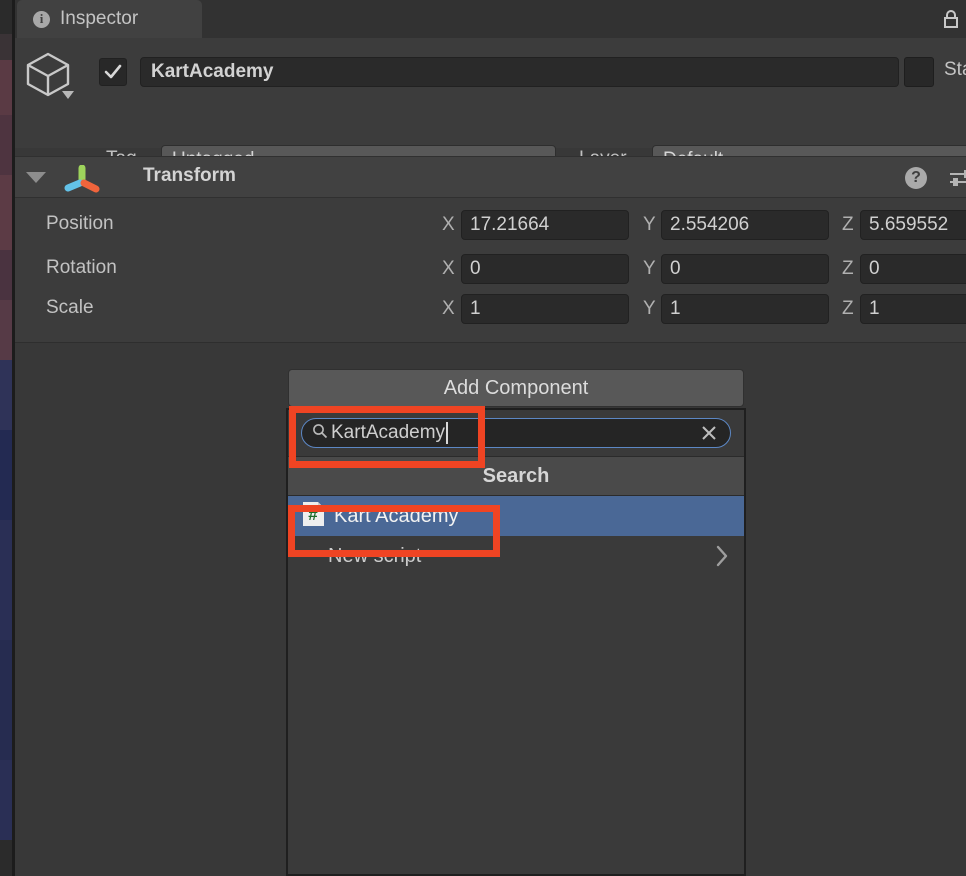 Image resolution: width=966 pixels, height=876 pixels. I want to click on gameobject-name-input: KartAcademy, so click(519, 72).